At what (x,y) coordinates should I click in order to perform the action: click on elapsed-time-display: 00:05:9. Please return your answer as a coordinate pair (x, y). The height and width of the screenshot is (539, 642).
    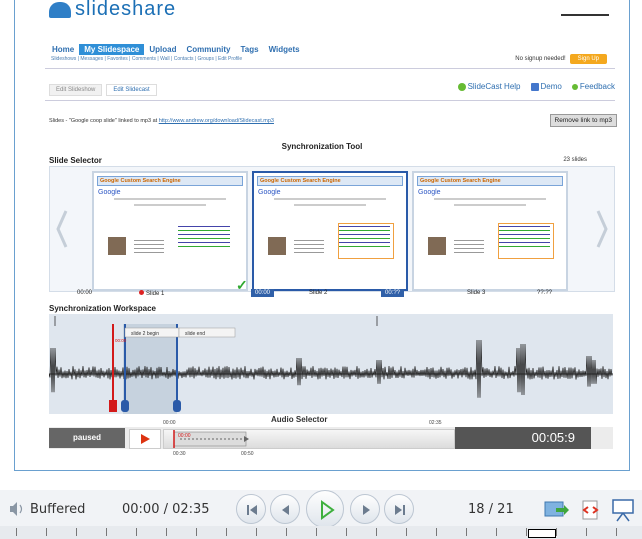
    Looking at the image, I should click on (523, 438).